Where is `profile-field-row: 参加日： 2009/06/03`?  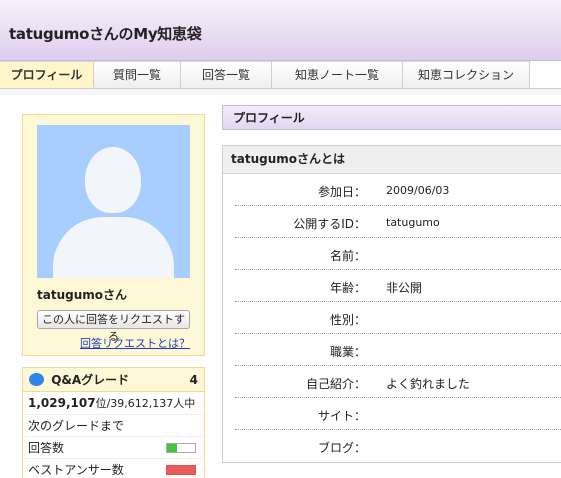 profile-field-row: 参加日： 2009/06/03 is located at coordinates (392, 190).